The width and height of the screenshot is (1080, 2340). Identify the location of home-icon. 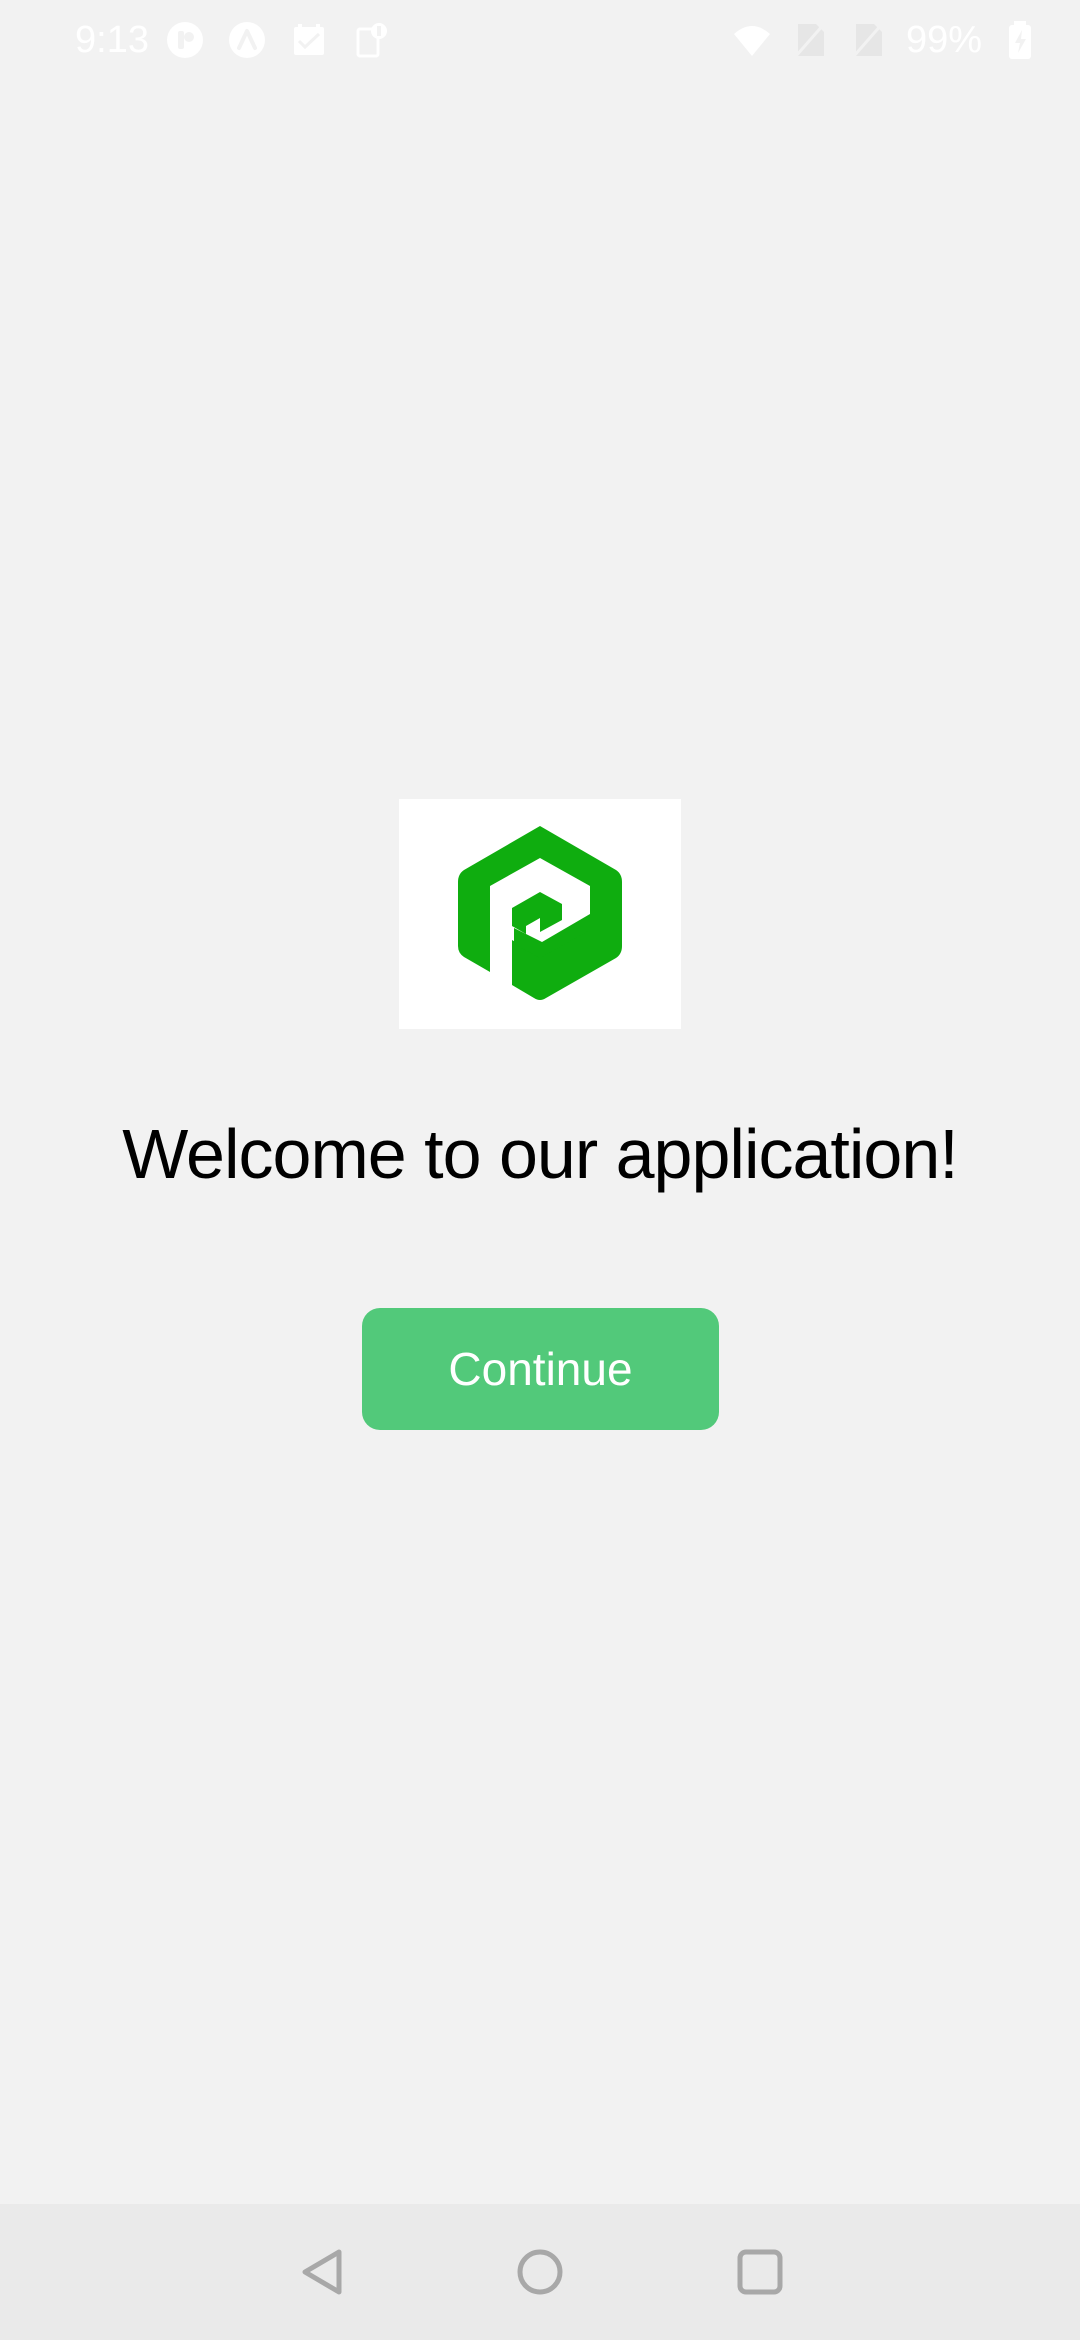
(540, 2272).